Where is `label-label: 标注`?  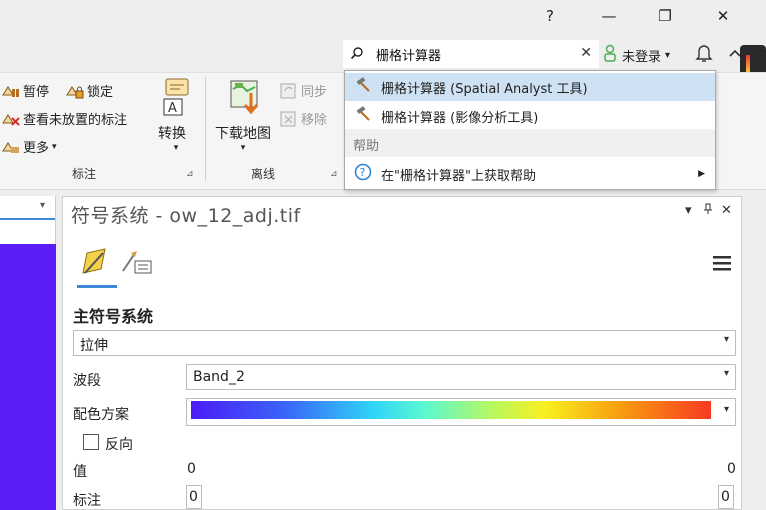 label-label: 标注 is located at coordinates (87, 501).